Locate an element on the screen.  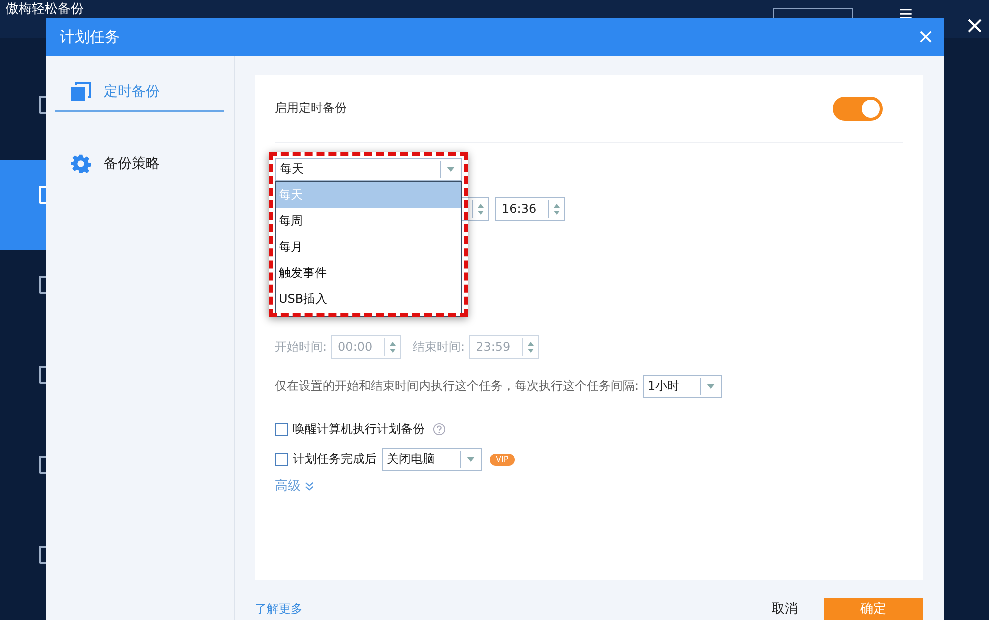
copy-icon is located at coordinates (81, 92).